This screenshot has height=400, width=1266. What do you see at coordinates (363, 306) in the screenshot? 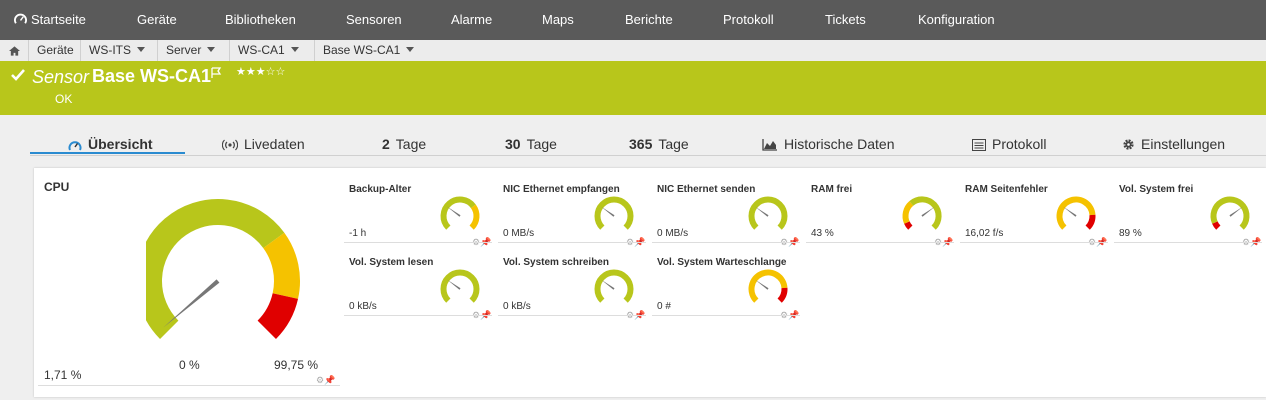
I see `channel-value: 0 kB/s` at bounding box center [363, 306].